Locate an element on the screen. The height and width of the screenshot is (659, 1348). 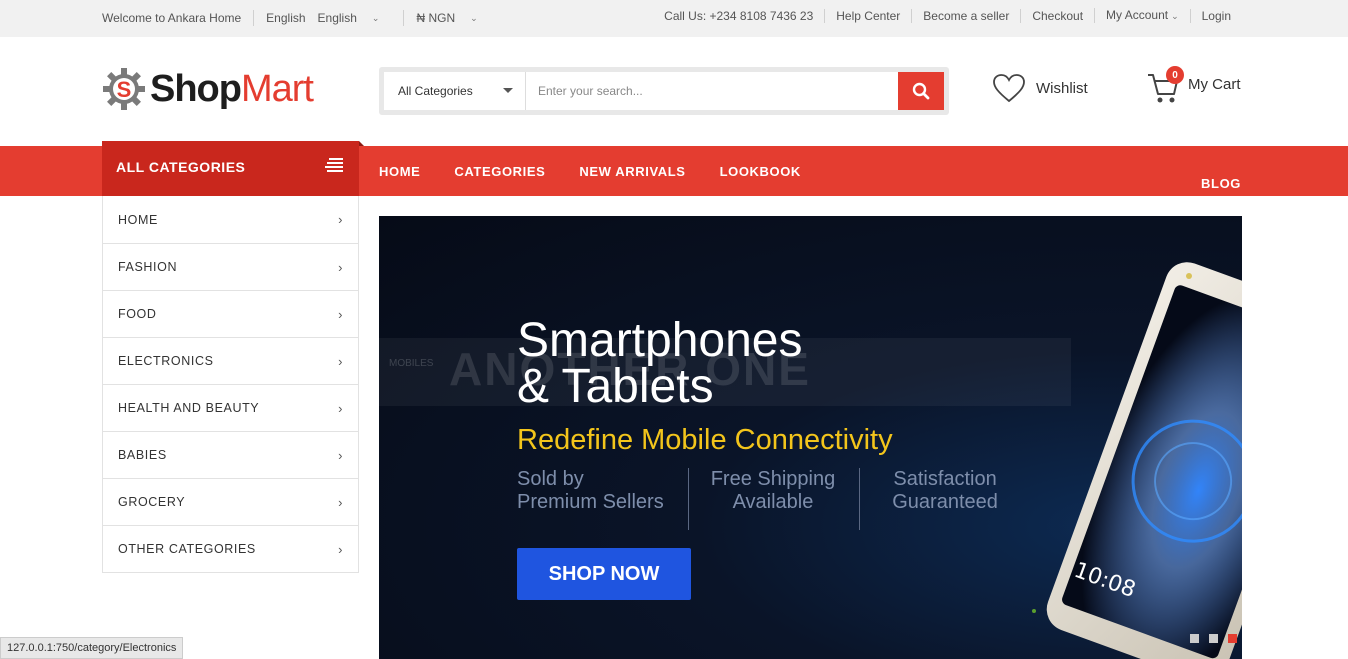
my-account-label: My Account is located at coordinates (1137, 15).